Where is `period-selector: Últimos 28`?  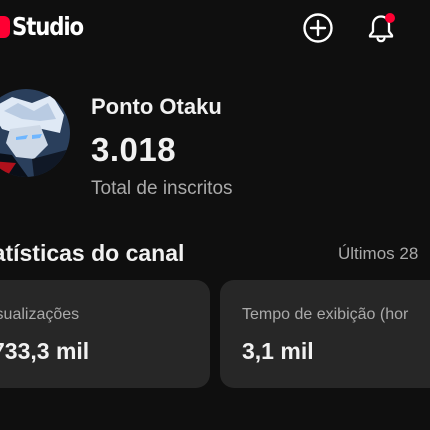 period-selector: Últimos 28 is located at coordinates (378, 254).